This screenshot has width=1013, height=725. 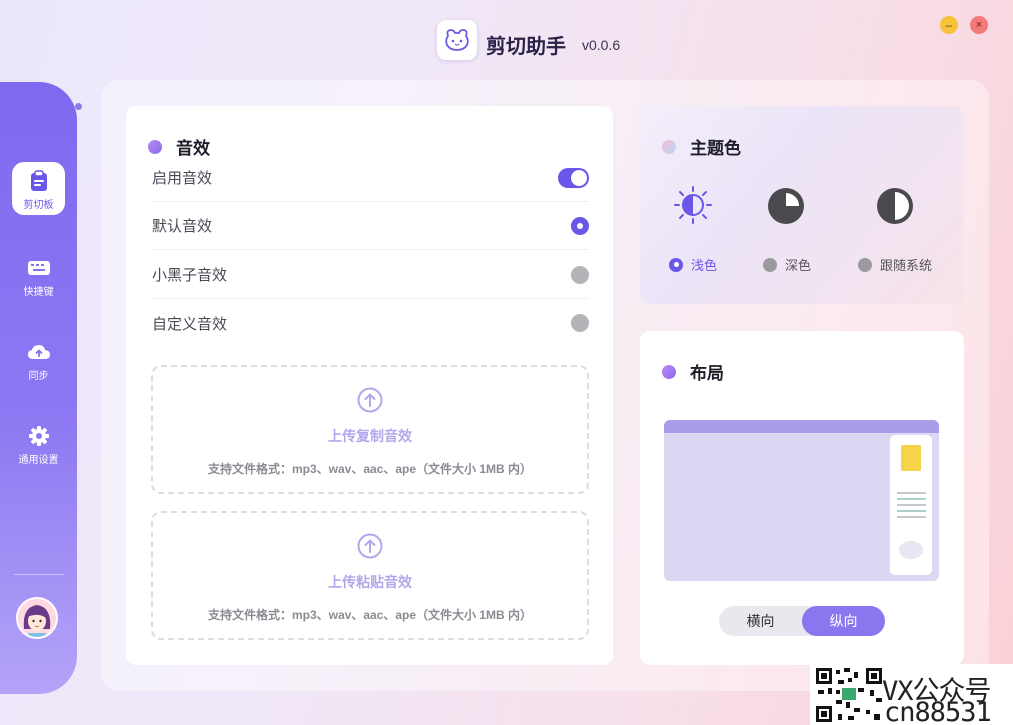 What do you see at coordinates (601, 45) in the screenshot?
I see `app-version: v0.0.6` at bounding box center [601, 45].